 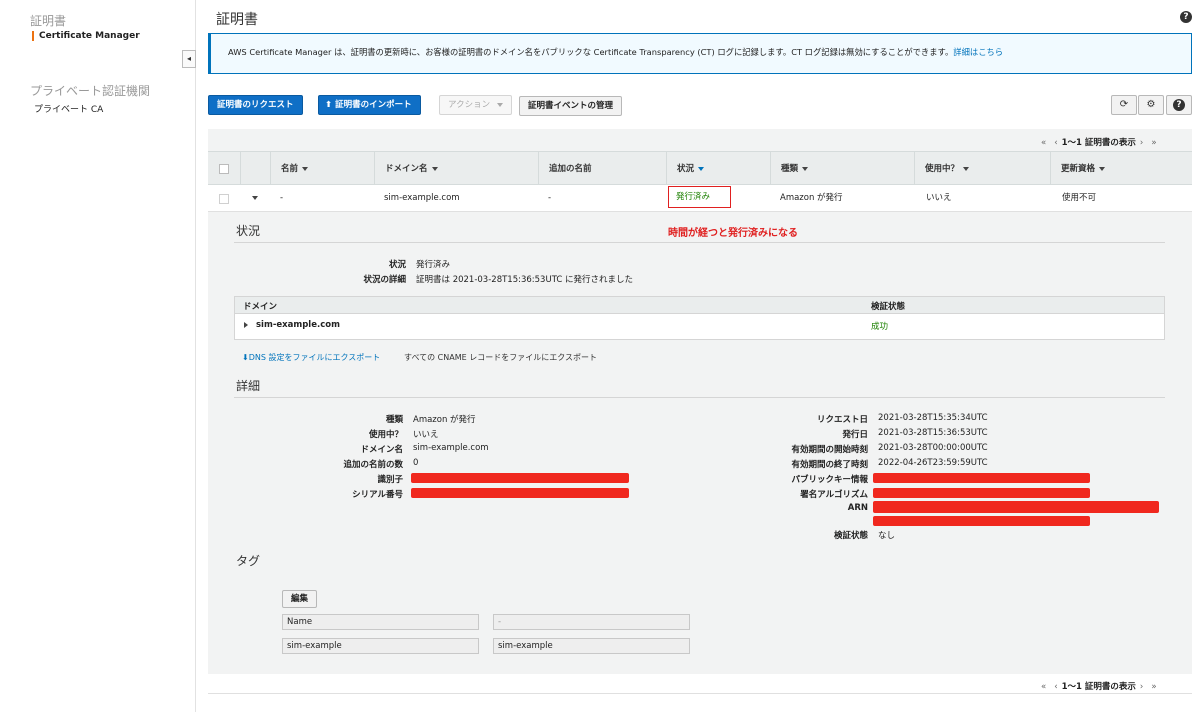 I want to click on tags-section-title: タグ, so click(x=248, y=561).